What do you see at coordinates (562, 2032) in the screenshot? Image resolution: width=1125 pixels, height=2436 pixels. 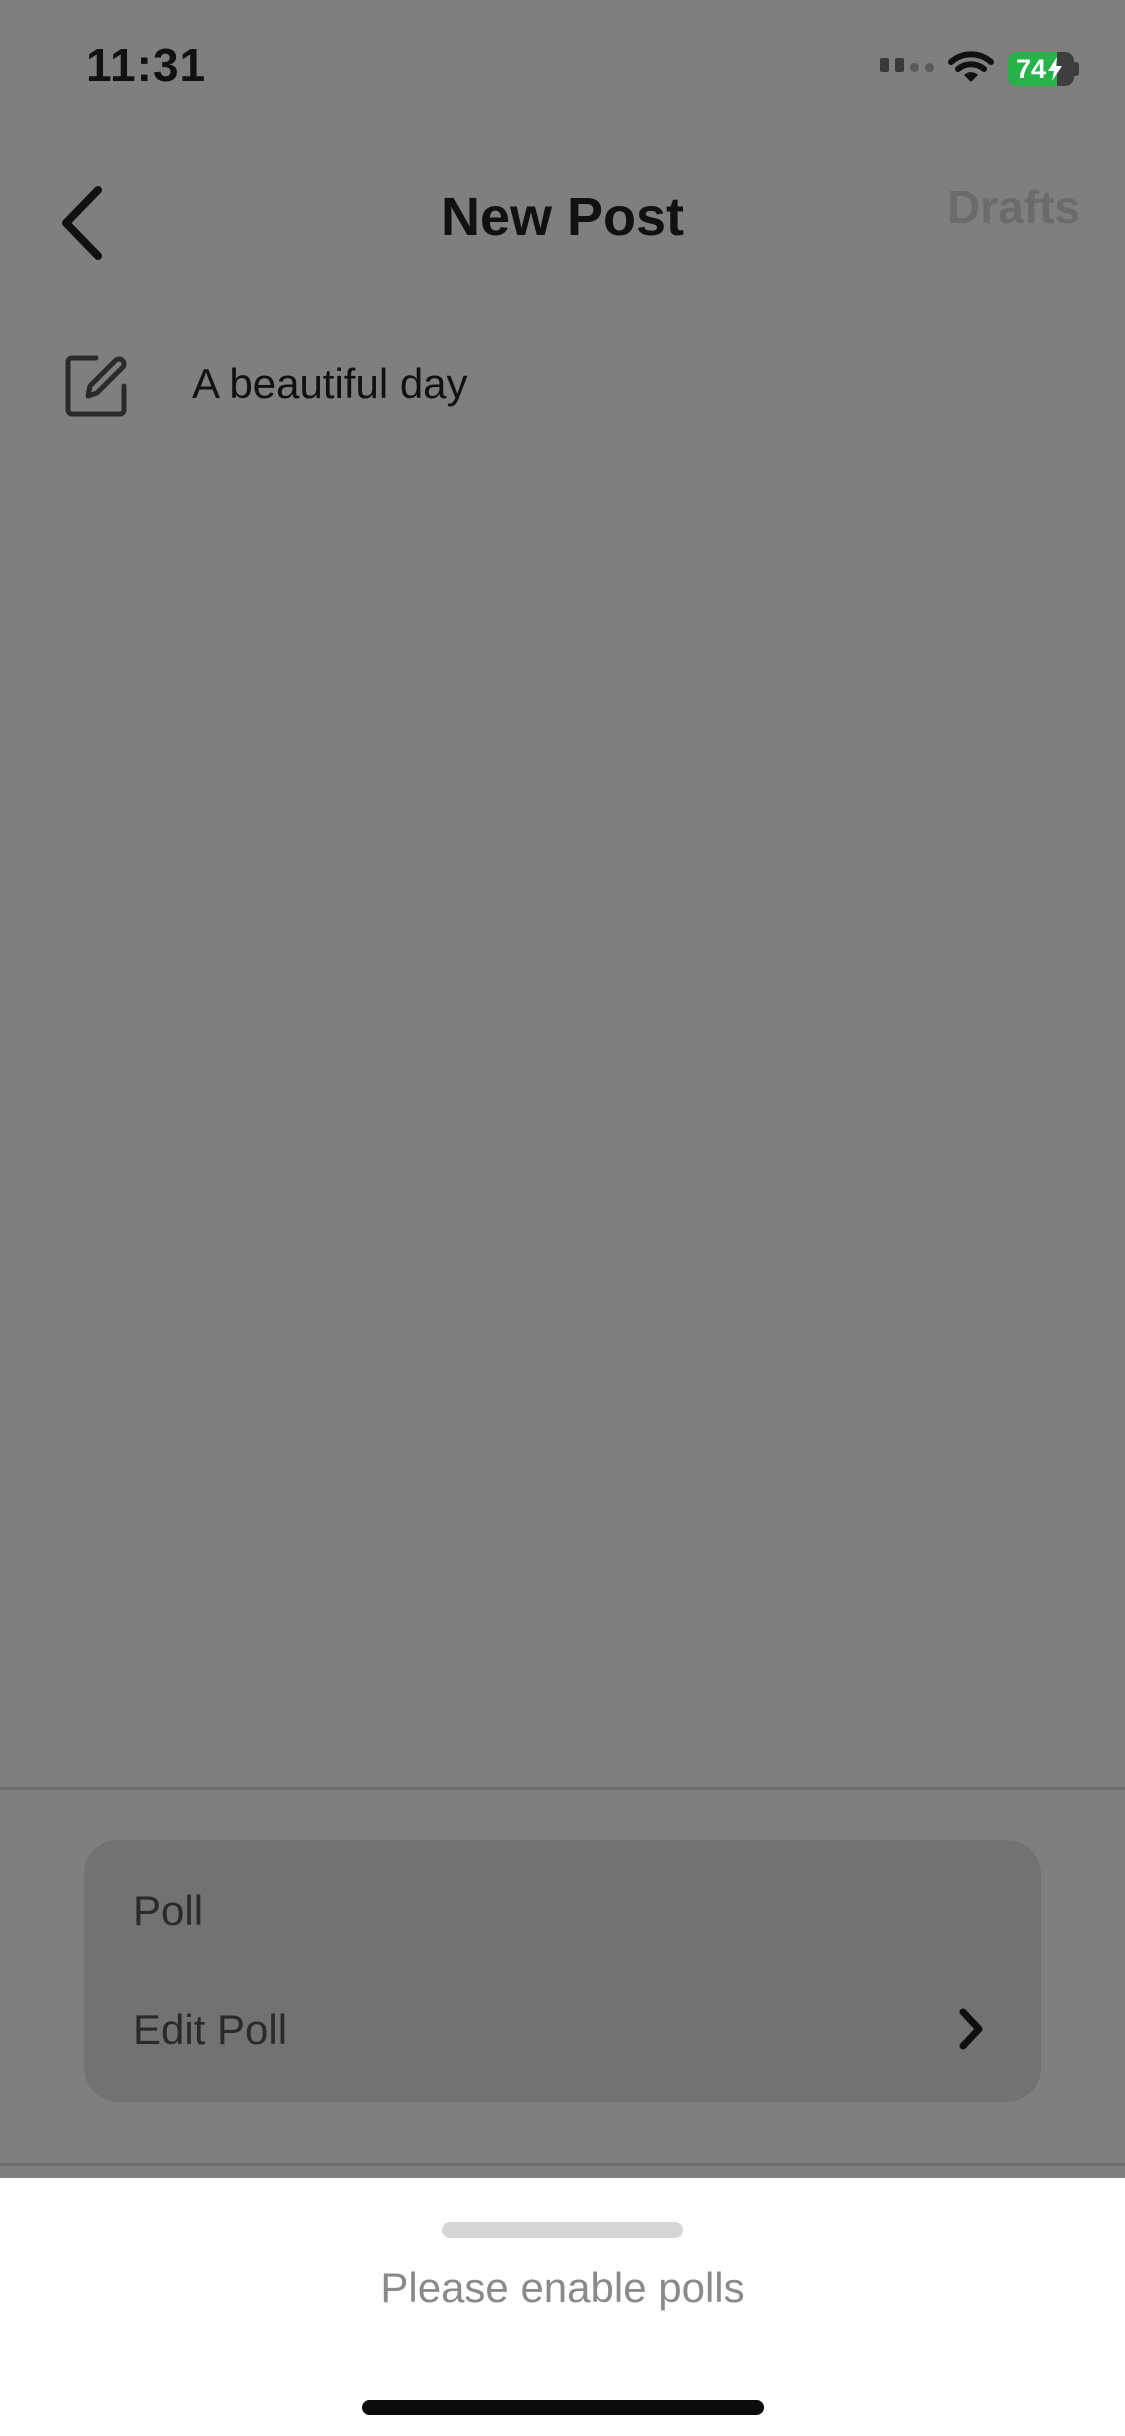 I see `edit-poll-row: Edit Poll` at bounding box center [562, 2032].